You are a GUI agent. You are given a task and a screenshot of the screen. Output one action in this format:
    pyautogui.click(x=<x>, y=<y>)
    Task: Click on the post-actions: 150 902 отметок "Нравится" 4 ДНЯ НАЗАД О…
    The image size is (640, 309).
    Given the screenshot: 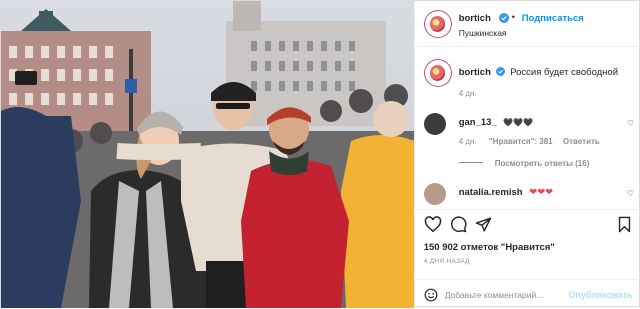 What is the action you would take?
    pyautogui.click(x=527, y=259)
    